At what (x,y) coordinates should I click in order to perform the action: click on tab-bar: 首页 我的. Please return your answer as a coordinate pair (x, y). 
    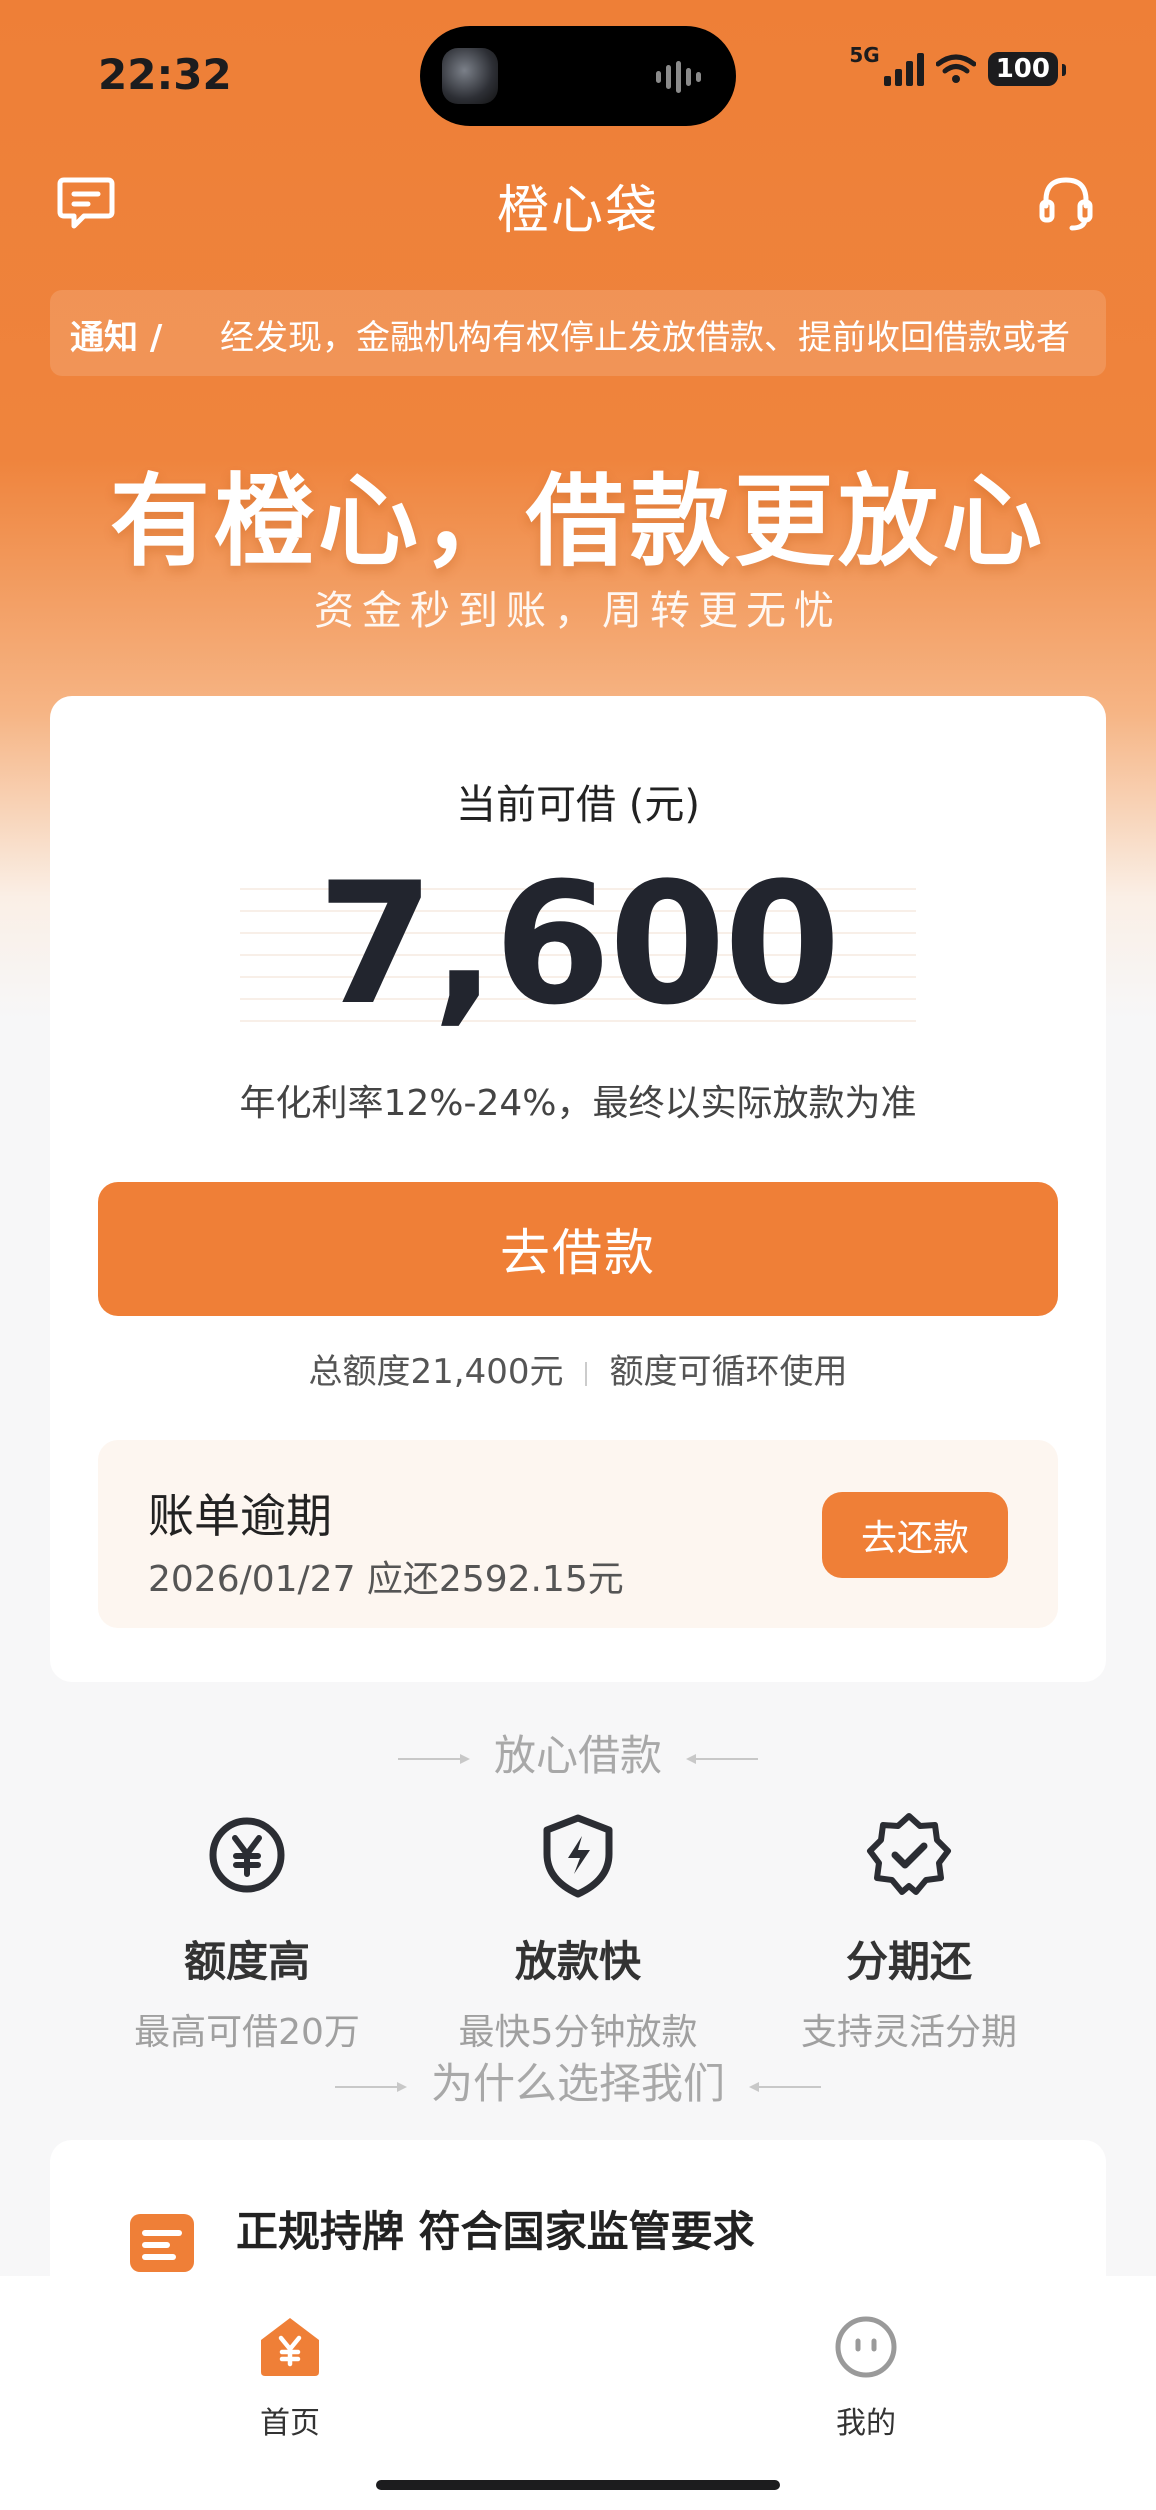
    Looking at the image, I should click on (578, 2393).